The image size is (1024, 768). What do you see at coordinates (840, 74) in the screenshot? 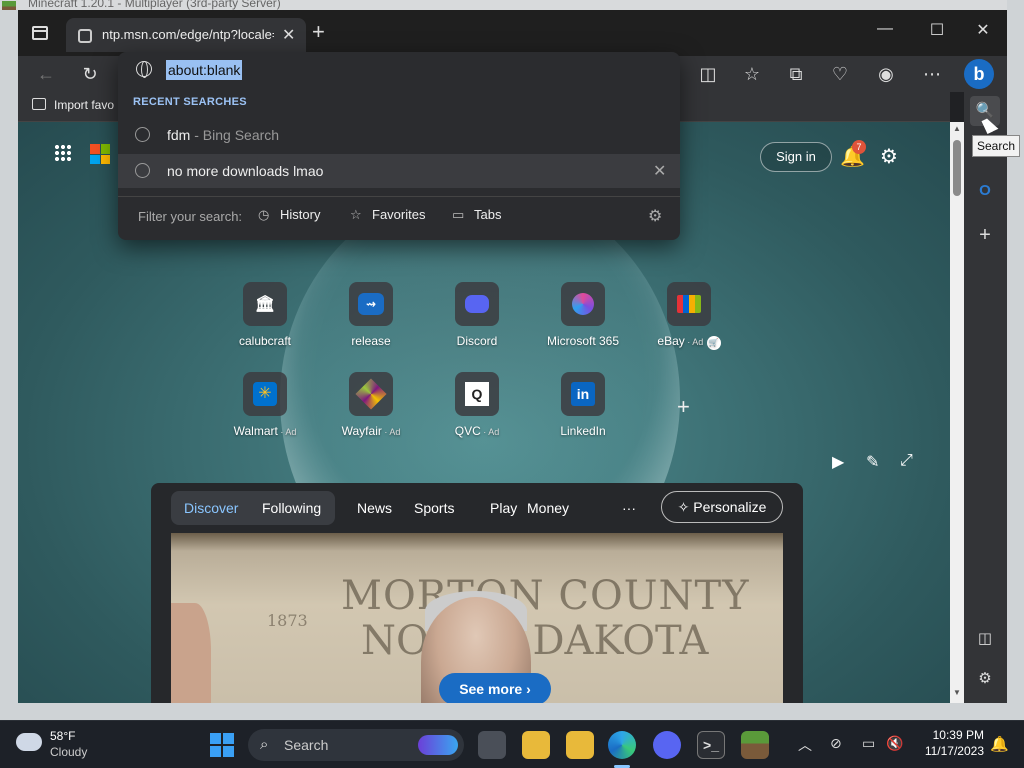
I see `browser-essentials-icon: ♡` at bounding box center [840, 74].